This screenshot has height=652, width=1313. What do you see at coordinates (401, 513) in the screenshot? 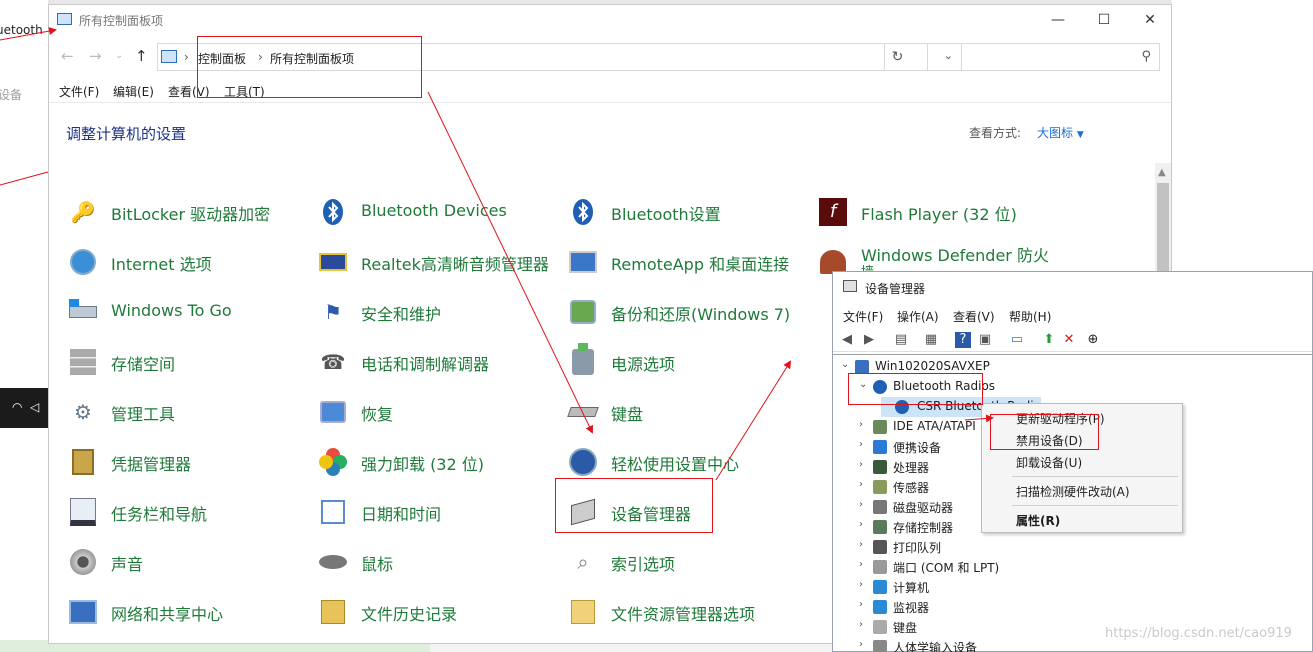
I see `cp-item-label: 日期和时间` at bounding box center [401, 513].